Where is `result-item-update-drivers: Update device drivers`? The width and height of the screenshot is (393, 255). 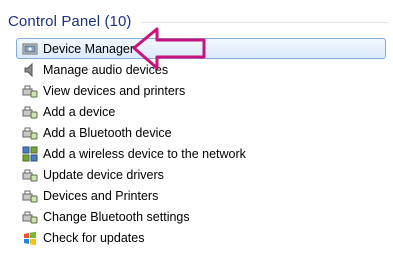
result-item-update-drivers: Update device drivers is located at coordinates (201, 174).